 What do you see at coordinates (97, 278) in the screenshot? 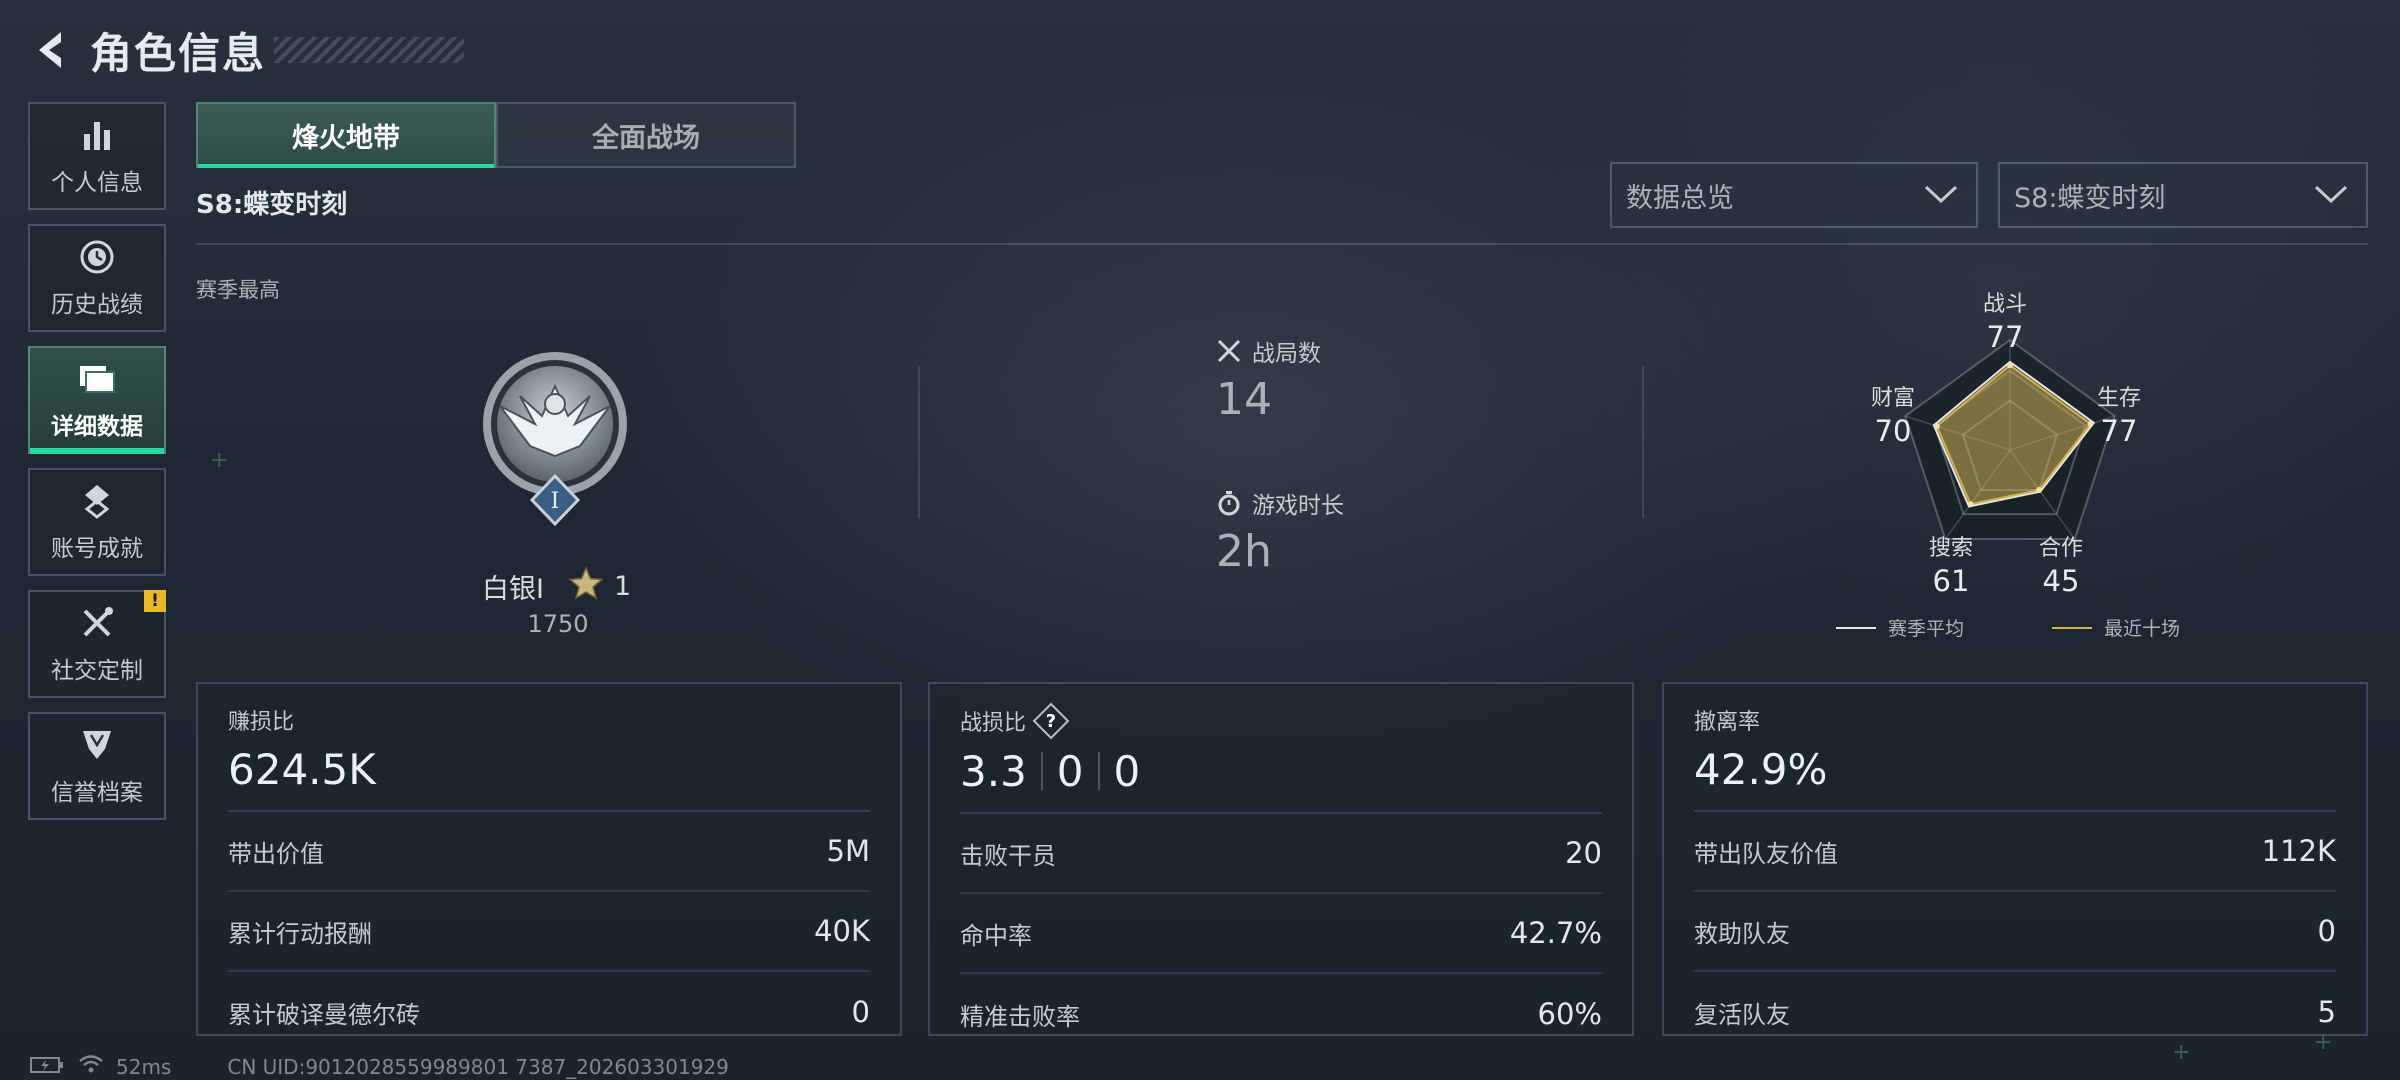
I see `sidebar-item-history: 历史战绩` at bounding box center [97, 278].